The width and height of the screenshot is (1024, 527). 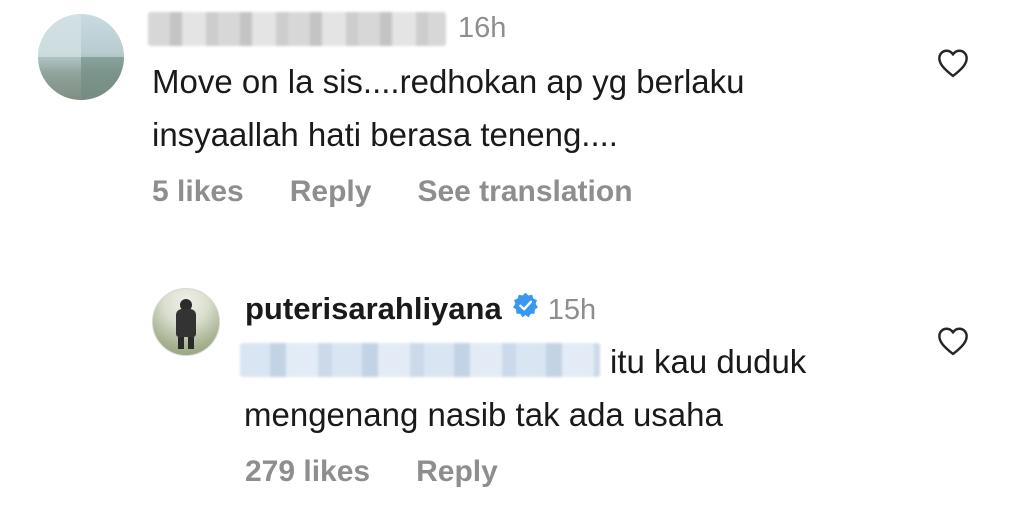 What do you see at coordinates (457, 472) in the screenshot?
I see `reply-reply-button: Reply` at bounding box center [457, 472].